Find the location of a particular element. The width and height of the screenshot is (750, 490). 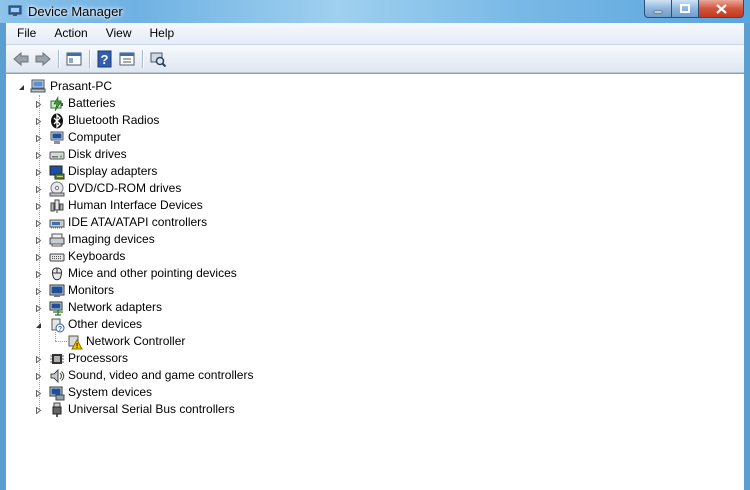

menu-bar: File Action View Help is located at coordinates (375, 34).